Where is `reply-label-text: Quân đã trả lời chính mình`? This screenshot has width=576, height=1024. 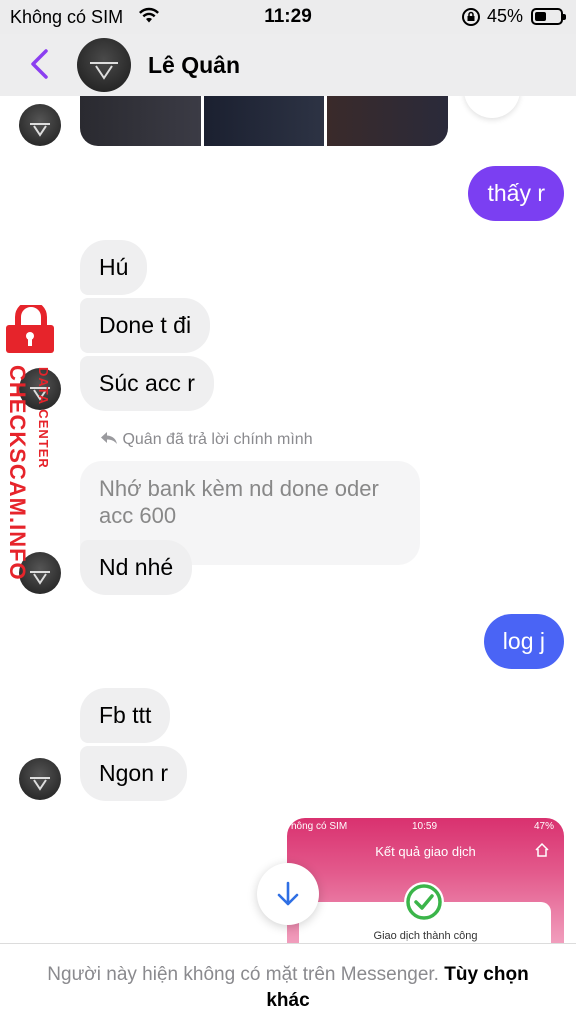 reply-label-text: Quân đã trả lời chính mình is located at coordinates (217, 439).